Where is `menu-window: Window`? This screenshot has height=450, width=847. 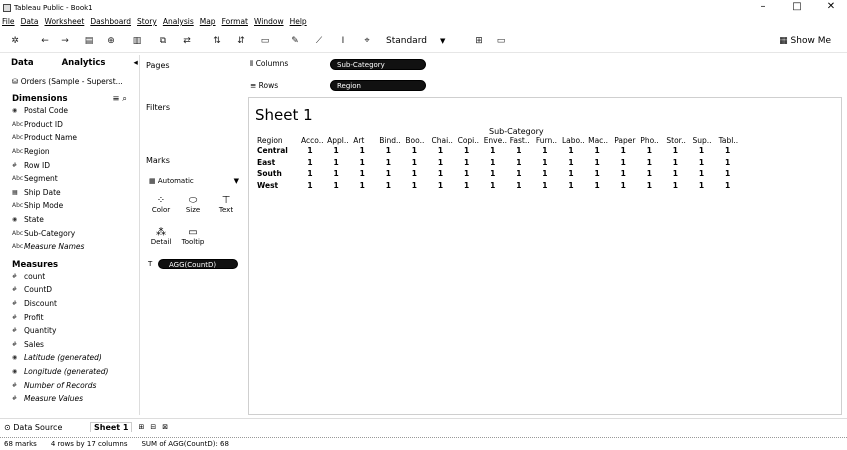
menu-window: Window is located at coordinates (269, 21).